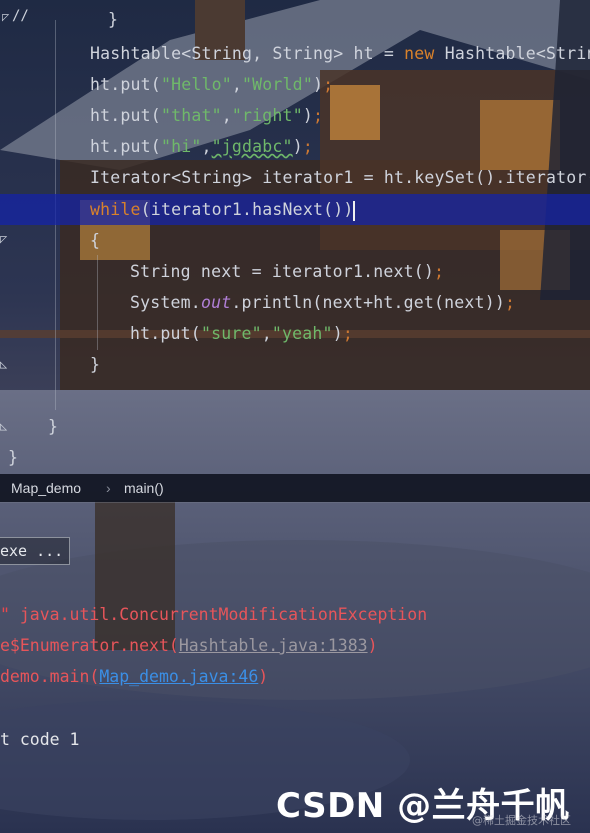  What do you see at coordinates (287, 271) in the screenshot?
I see `code-line: String next = iterator1.next();` at bounding box center [287, 271].